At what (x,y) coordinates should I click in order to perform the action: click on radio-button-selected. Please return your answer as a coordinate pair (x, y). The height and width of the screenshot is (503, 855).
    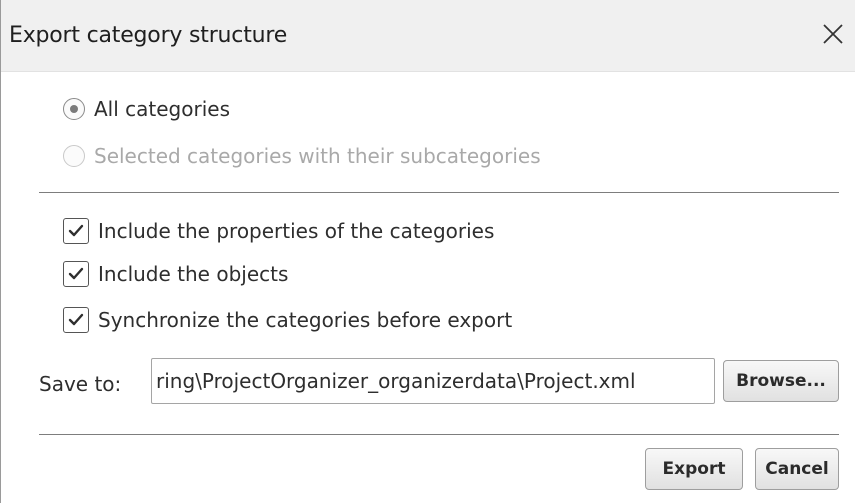
    Looking at the image, I should click on (74, 109).